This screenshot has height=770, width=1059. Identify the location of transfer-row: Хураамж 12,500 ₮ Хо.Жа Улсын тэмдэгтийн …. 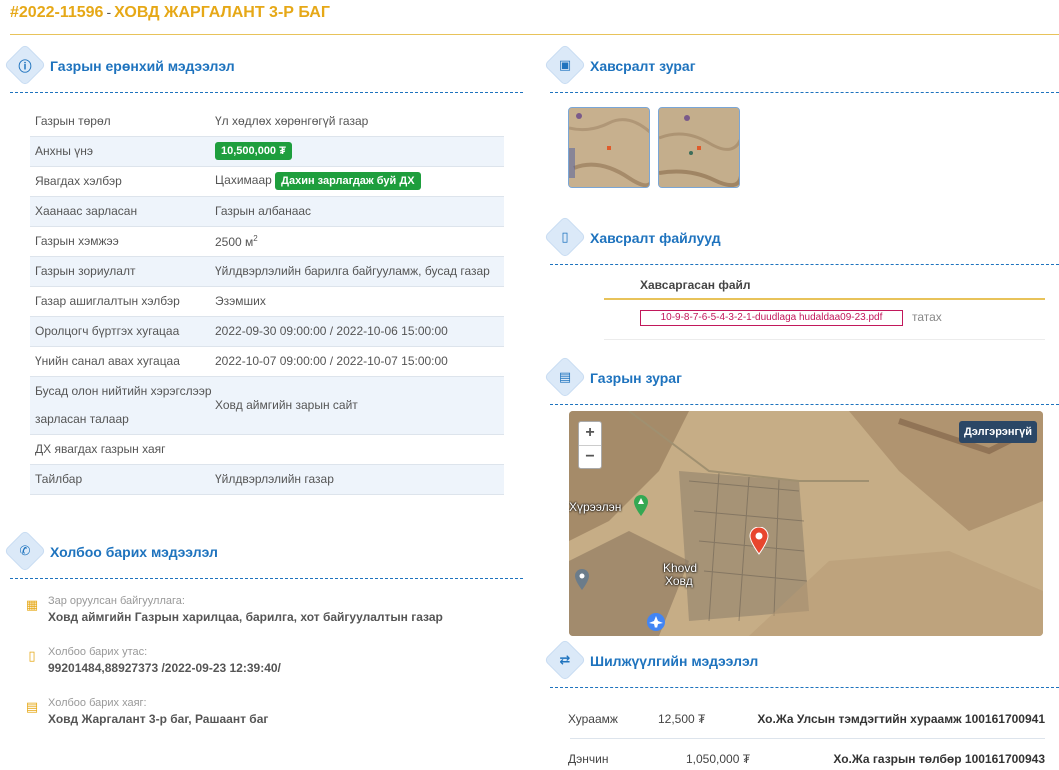
(797, 718).